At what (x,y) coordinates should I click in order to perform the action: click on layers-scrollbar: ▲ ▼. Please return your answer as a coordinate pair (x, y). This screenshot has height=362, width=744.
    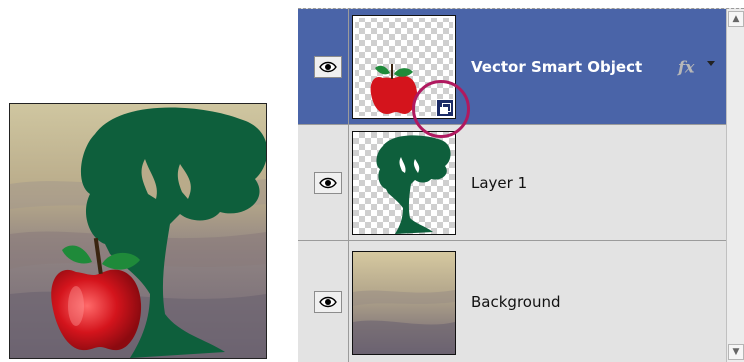
    Looking at the image, I should click on (735, 185).